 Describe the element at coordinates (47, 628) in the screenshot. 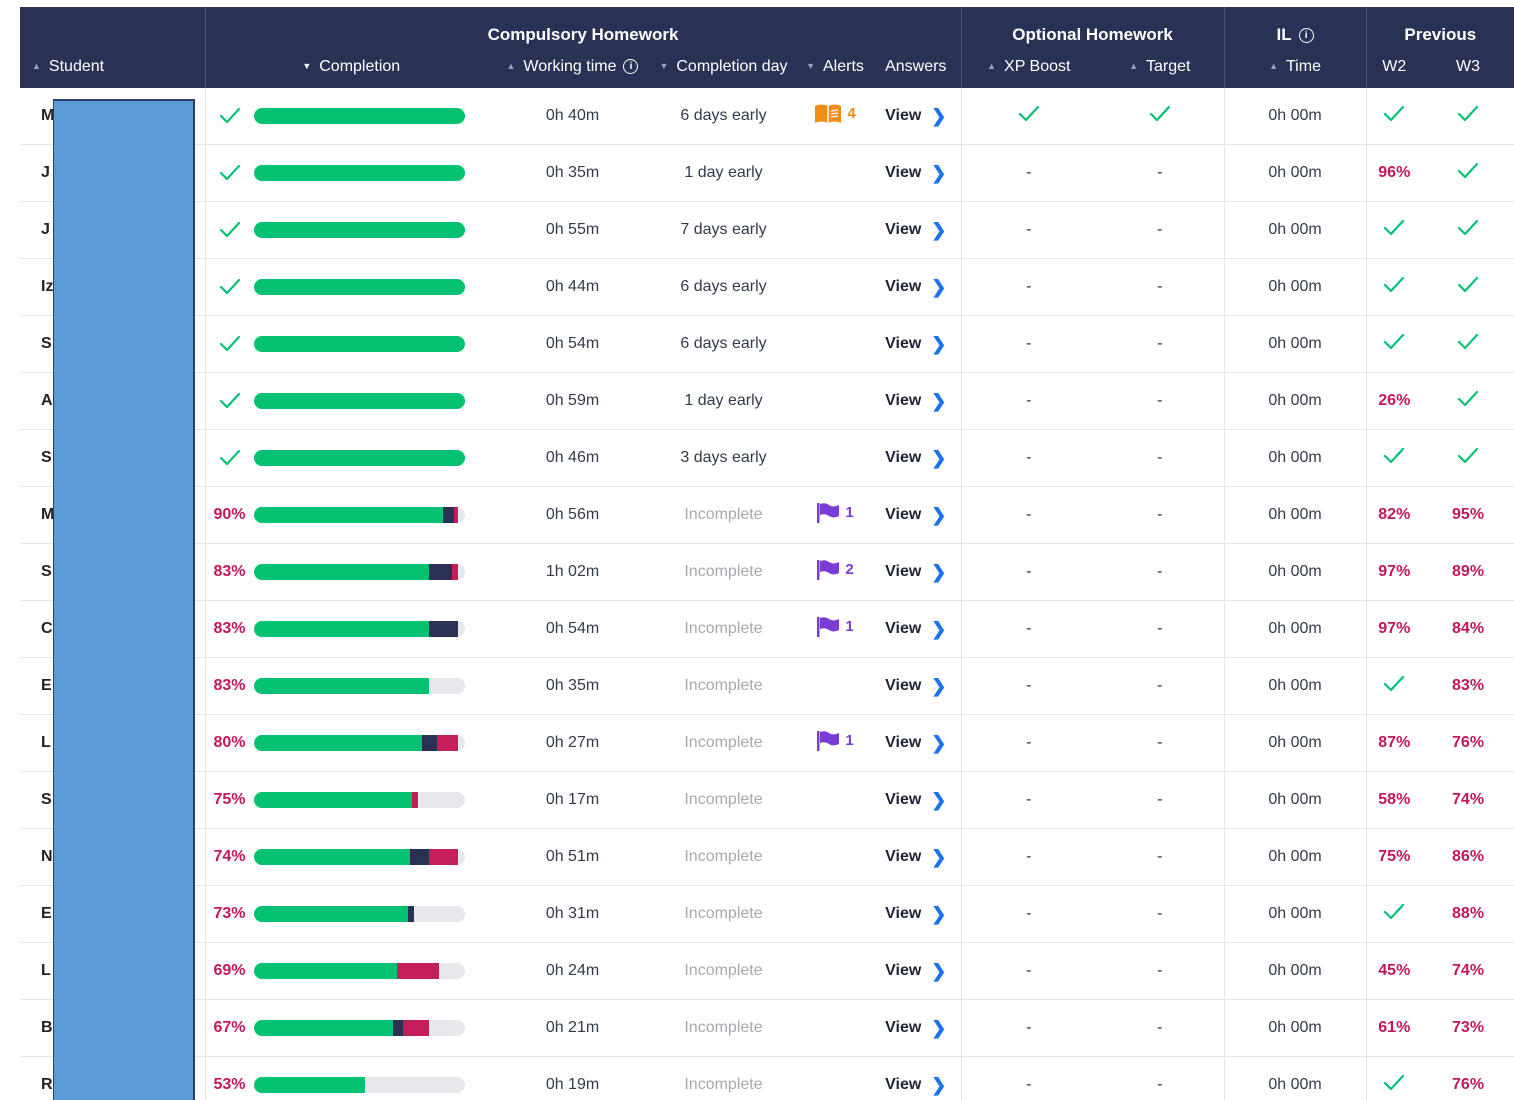

I see `student-name: C` at that location.